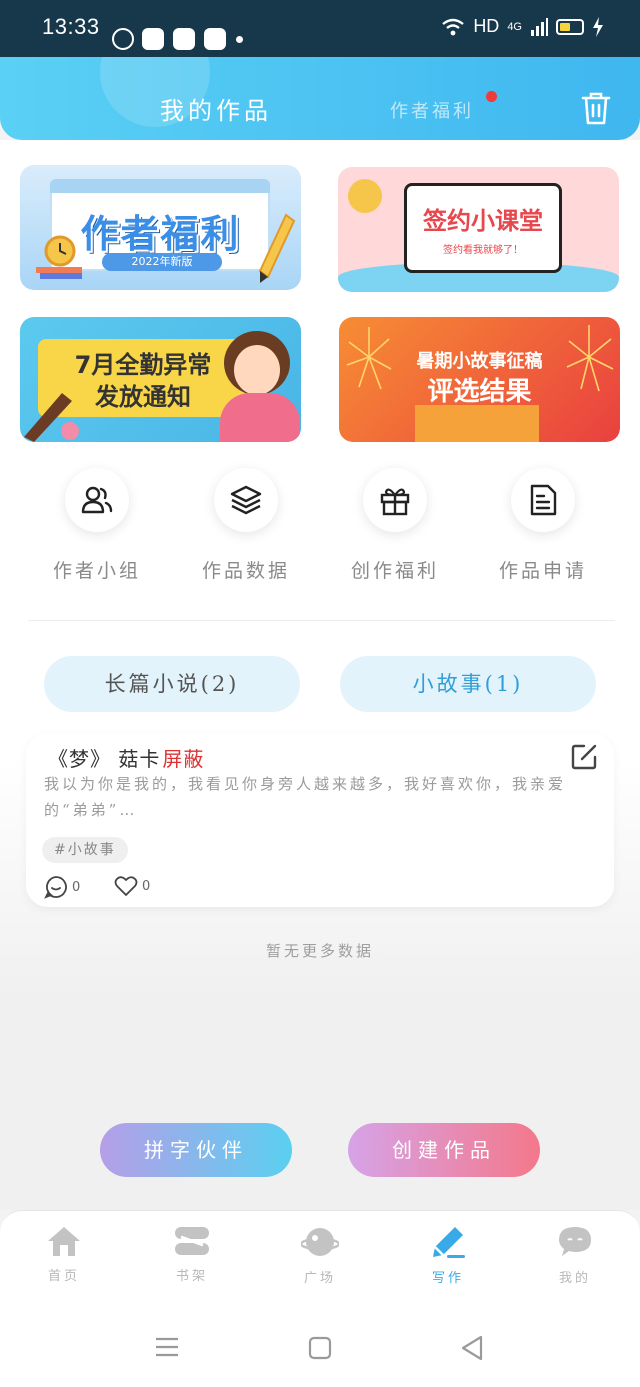 Image resolution: width=640 pixels, height=1387 pixels. Describe the element at coordinates (64, 1241) in the screenshot. I see `home-icon` at that location.